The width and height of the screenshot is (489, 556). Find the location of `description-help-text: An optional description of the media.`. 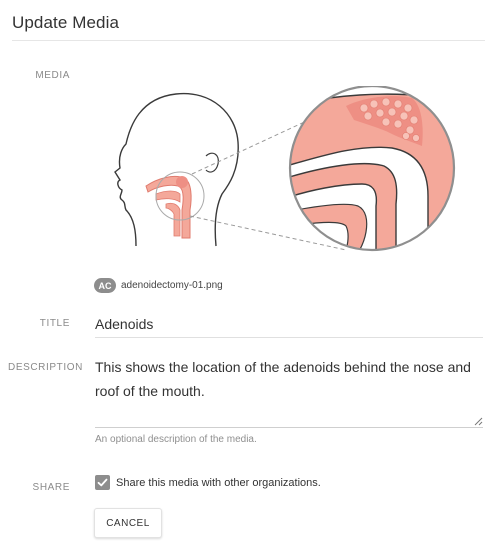

description-help-text: An optional description of the media. is located at coordinates (176, 439).